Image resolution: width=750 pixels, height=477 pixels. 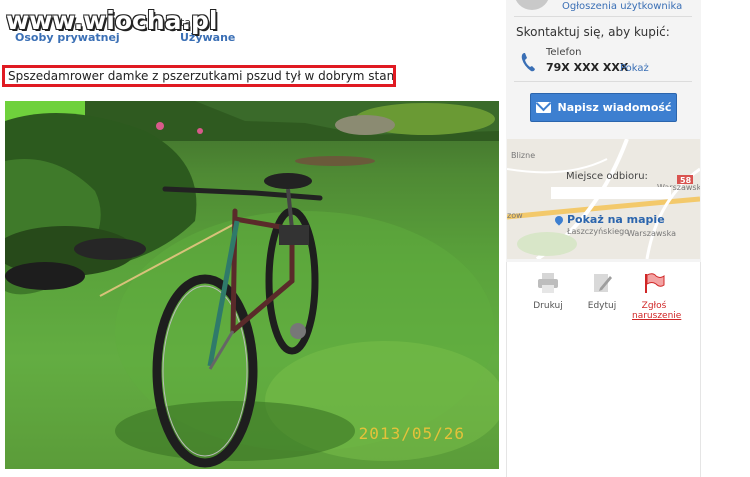 What do you see at coordinates (515, 215) in the screenshot?
I see `map-label: zow` at bounding box center [515, 215].